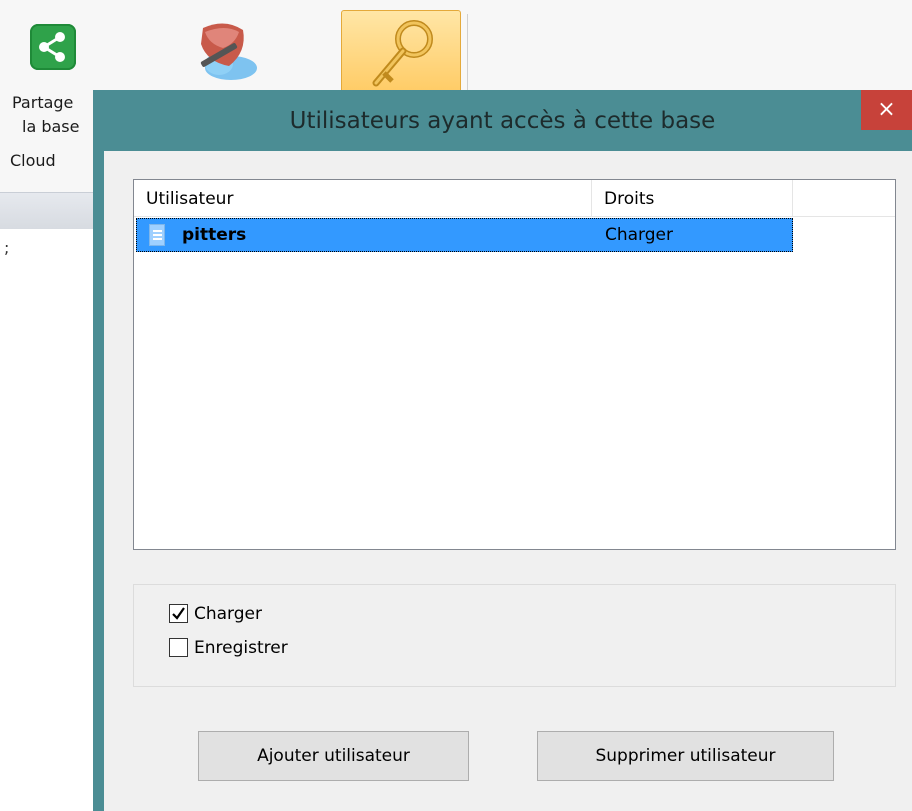  Describe the element at coordinates (333, 756) in the screenshot. I see `add-user-button: Ajouter utilisateur` at that location.